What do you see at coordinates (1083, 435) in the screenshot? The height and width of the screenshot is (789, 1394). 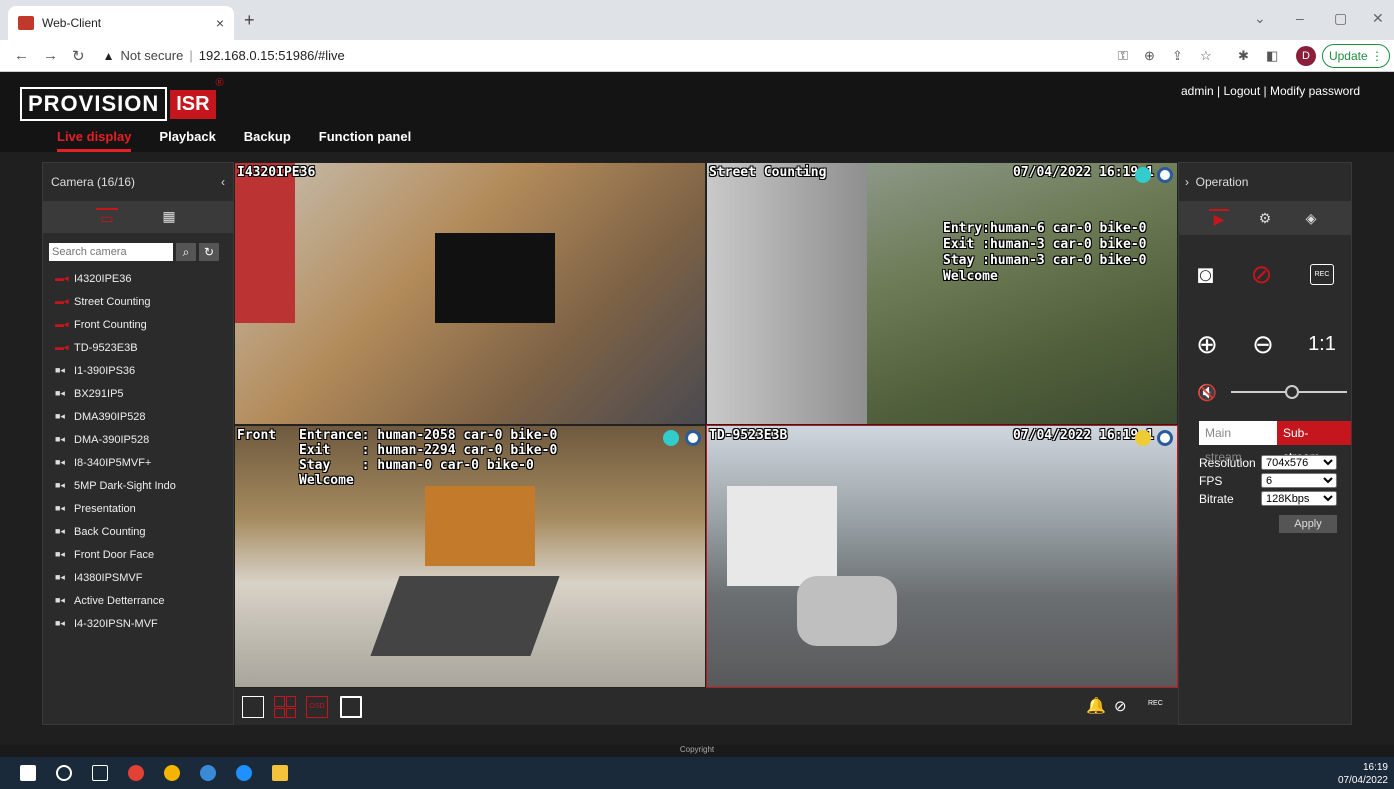 I see `tile4-timestamp: 07/04/2022 16:19:1` at bounding box center [1083, 435].